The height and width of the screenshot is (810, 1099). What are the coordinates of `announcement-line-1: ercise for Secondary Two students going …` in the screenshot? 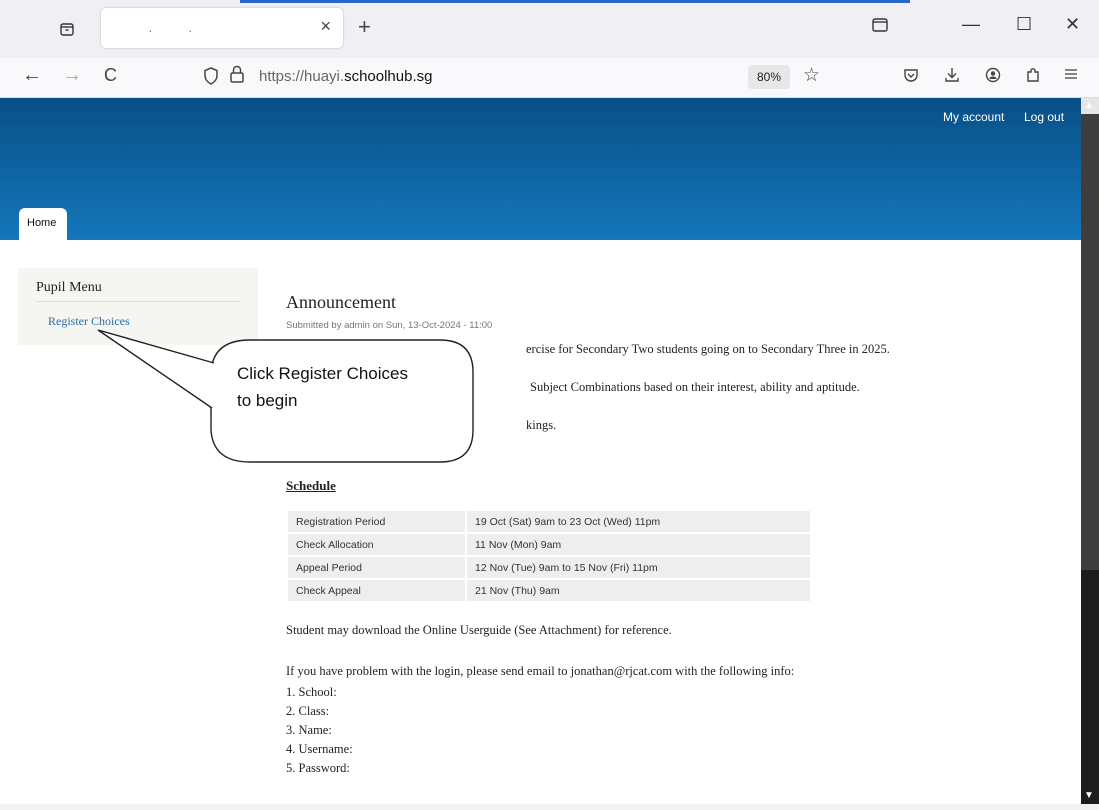 It's located at (708, 349).